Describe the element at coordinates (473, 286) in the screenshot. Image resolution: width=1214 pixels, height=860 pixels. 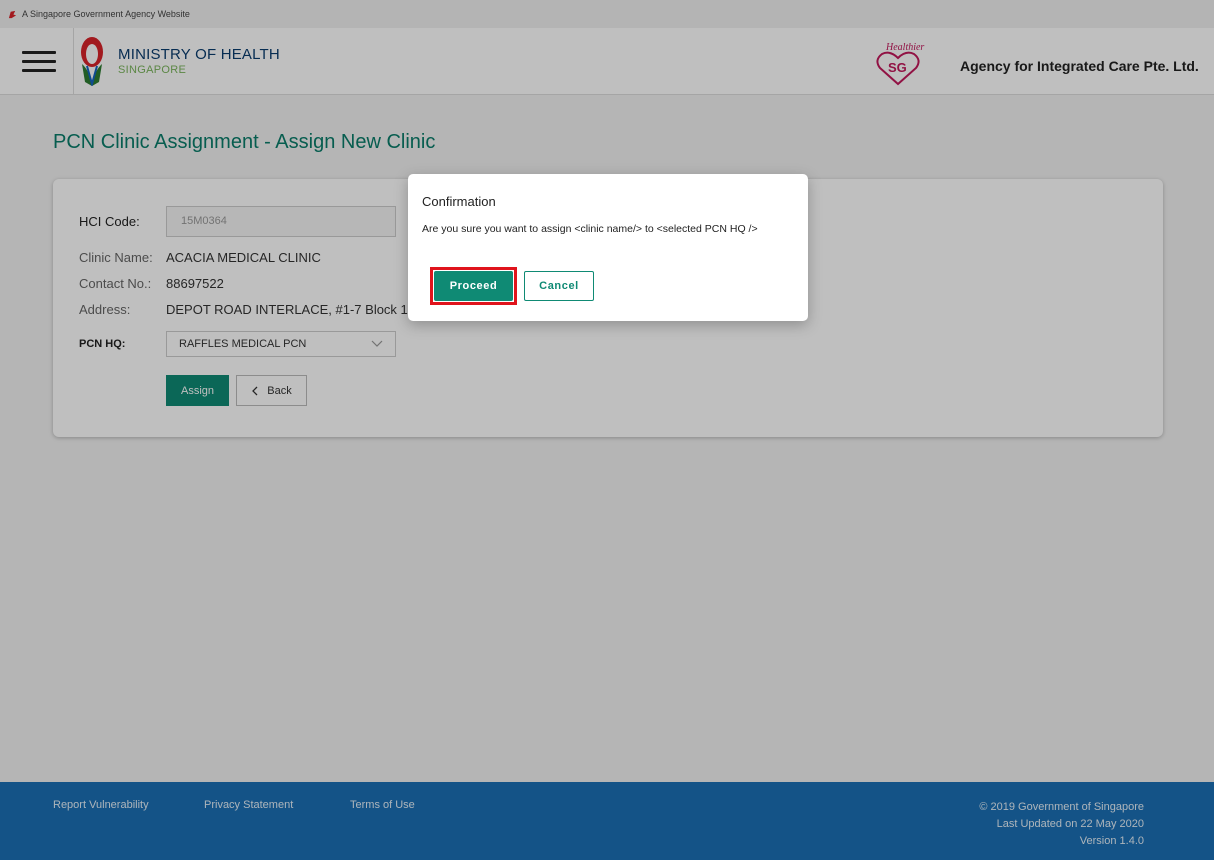
I see `proceed-button: Proceed` at that location.